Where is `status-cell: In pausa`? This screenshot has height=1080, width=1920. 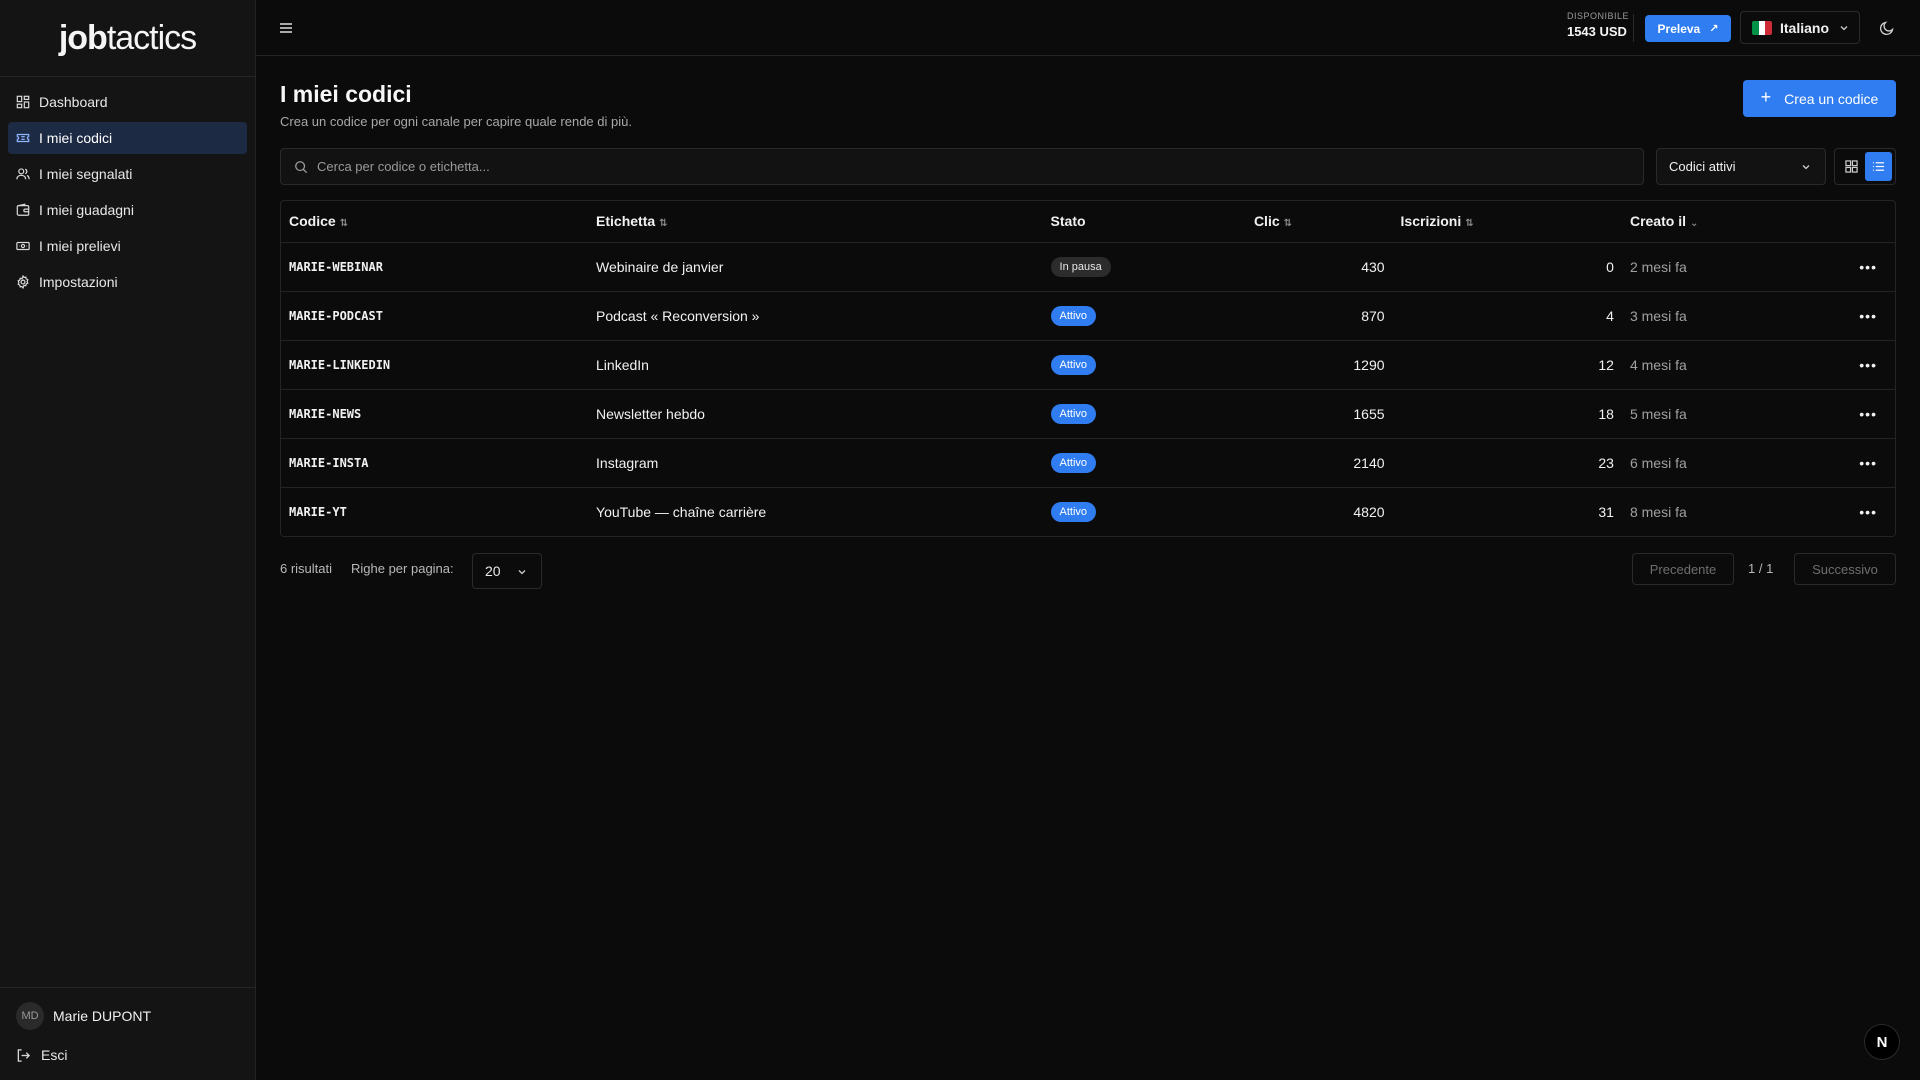 status-cell: In pausa is located at coordinates (1144, 267).